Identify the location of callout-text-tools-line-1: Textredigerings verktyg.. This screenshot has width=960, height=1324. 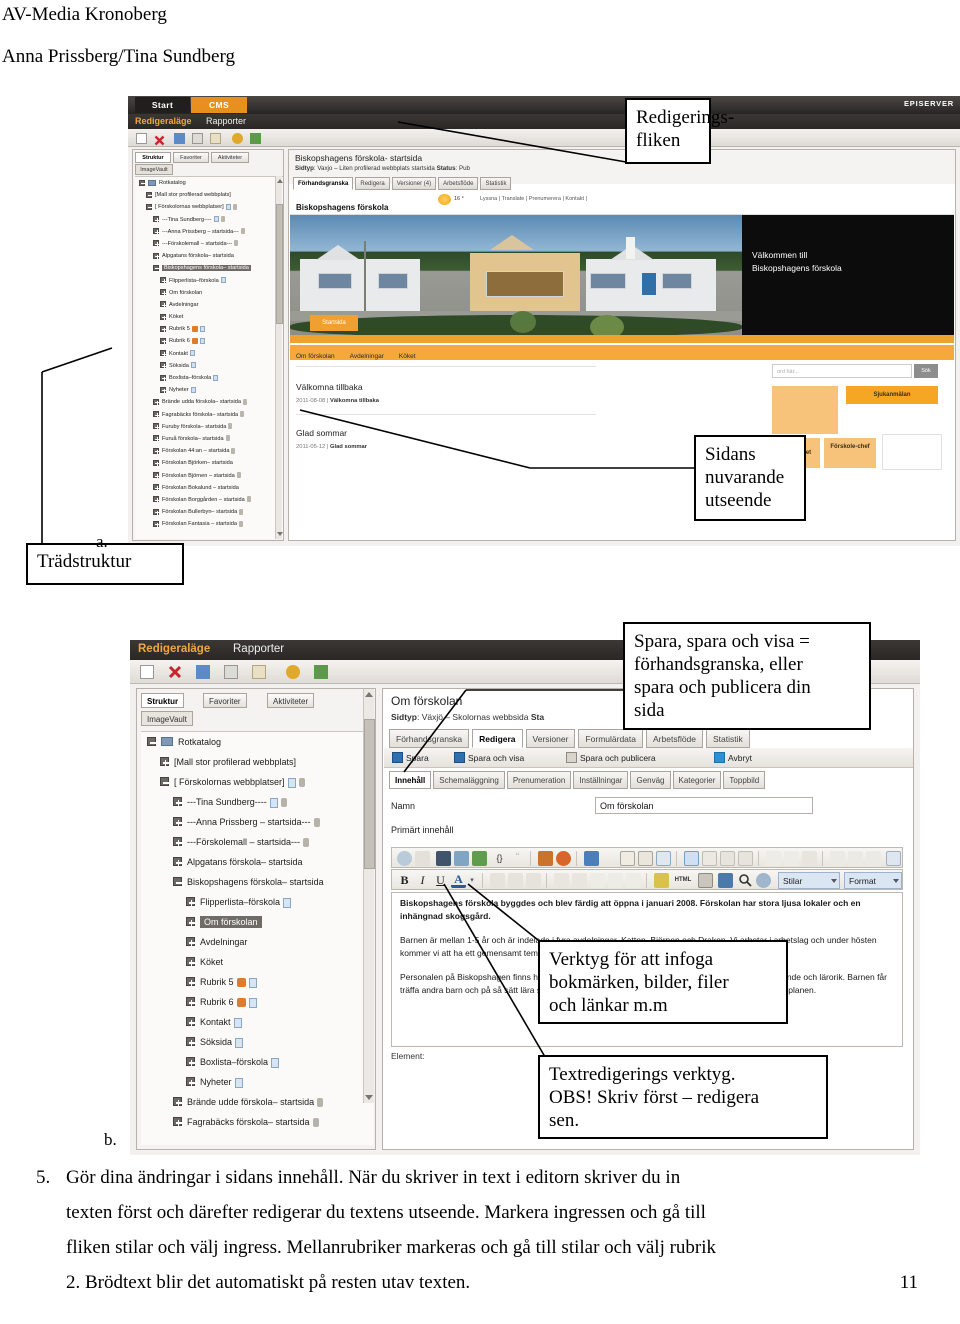
(642, 1074).